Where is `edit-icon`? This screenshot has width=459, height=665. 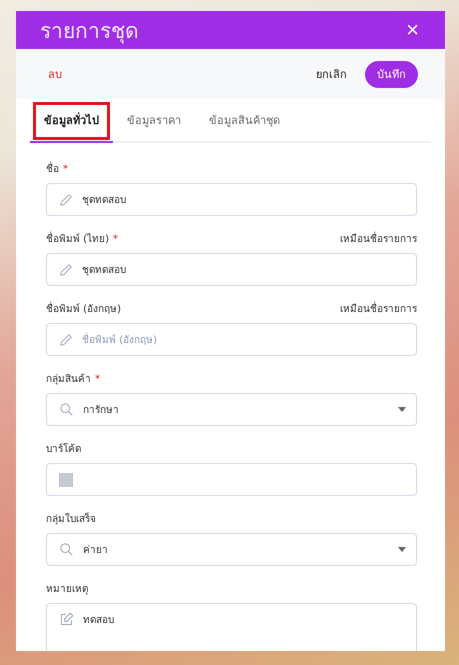 edit-icon is located at coordinates (66, 619).